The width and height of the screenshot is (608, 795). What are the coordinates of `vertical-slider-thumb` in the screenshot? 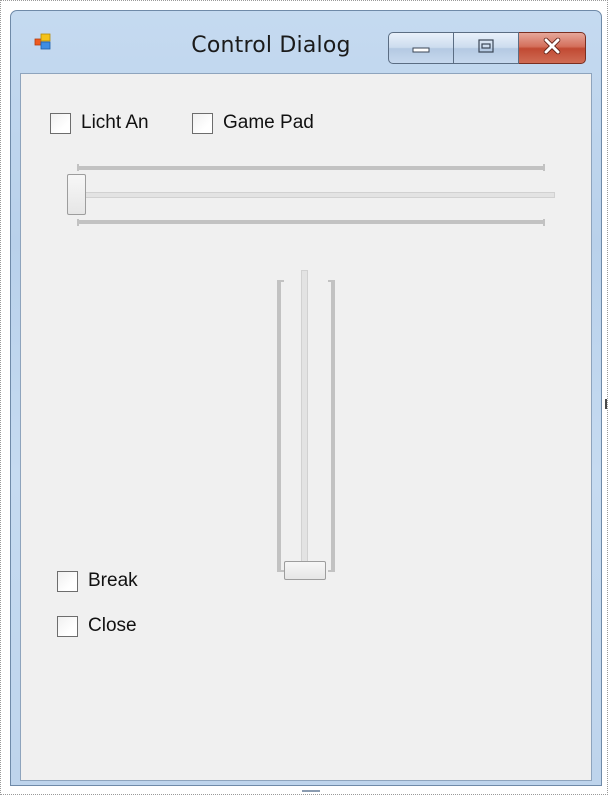 It's located at (305, 570).